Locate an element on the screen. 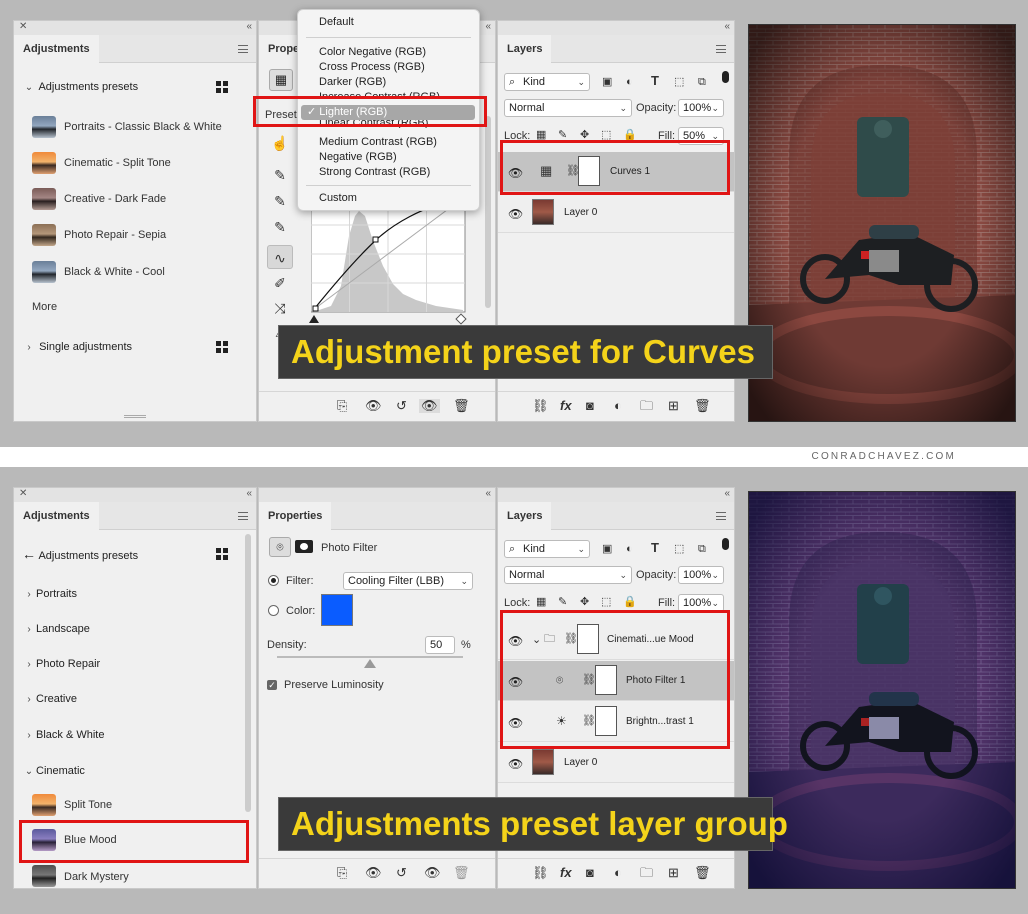 The image size is (1028, 914). lock-paint-icon: ✎ is located at coordinates (562, 602).